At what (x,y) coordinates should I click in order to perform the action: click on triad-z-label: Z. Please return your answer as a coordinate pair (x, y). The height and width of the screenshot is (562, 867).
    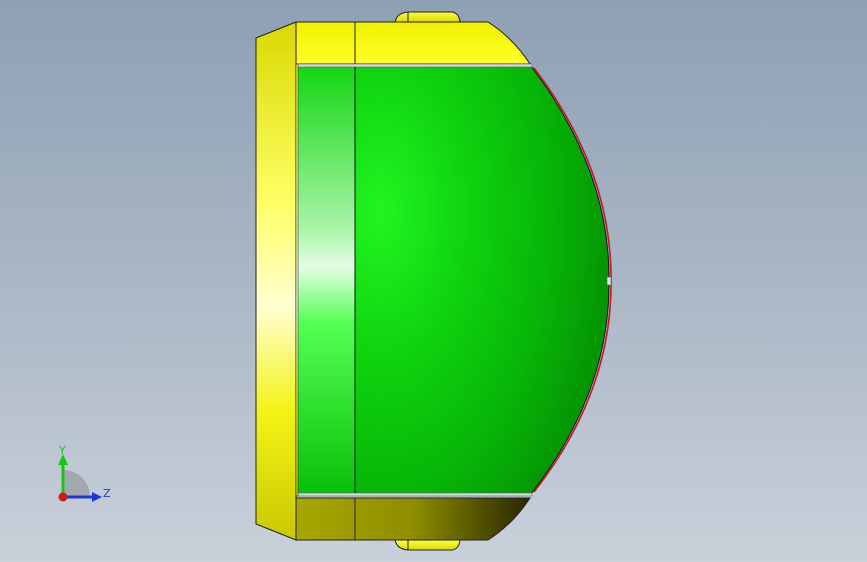
    Looking at the image, I should click on (107, 493).